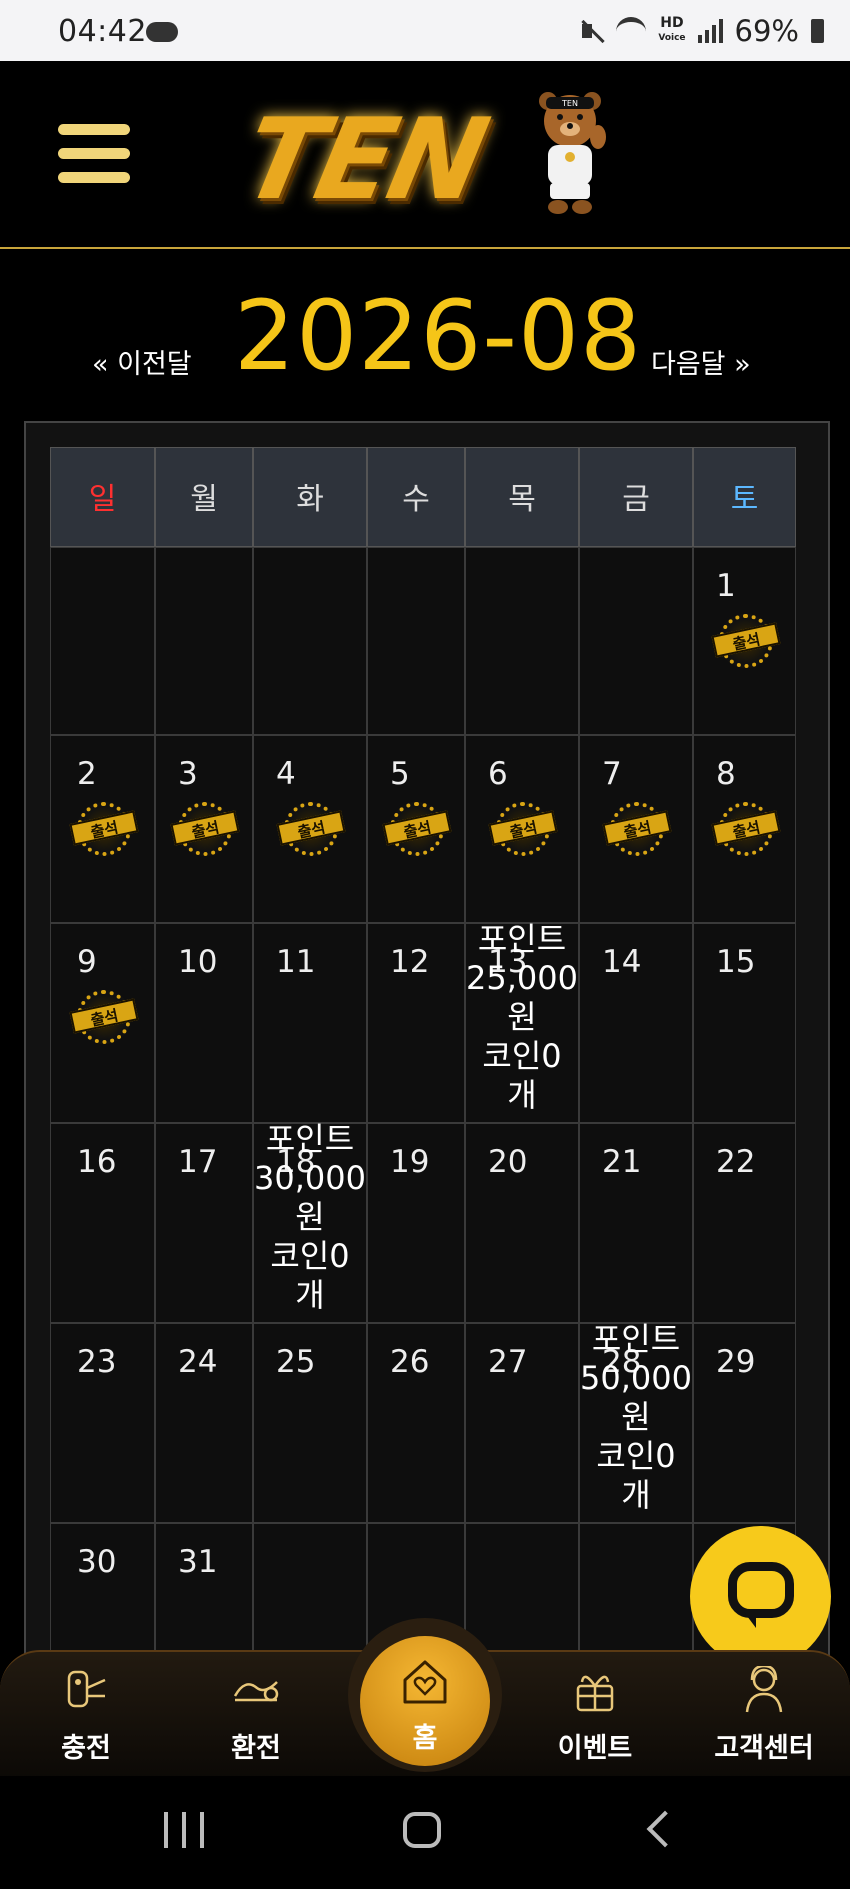 The height and width of the screenshot is (1889, 850). Describe the element at coordinates (410, 962) in the screenshot. I see `day-number: 12` at that location.